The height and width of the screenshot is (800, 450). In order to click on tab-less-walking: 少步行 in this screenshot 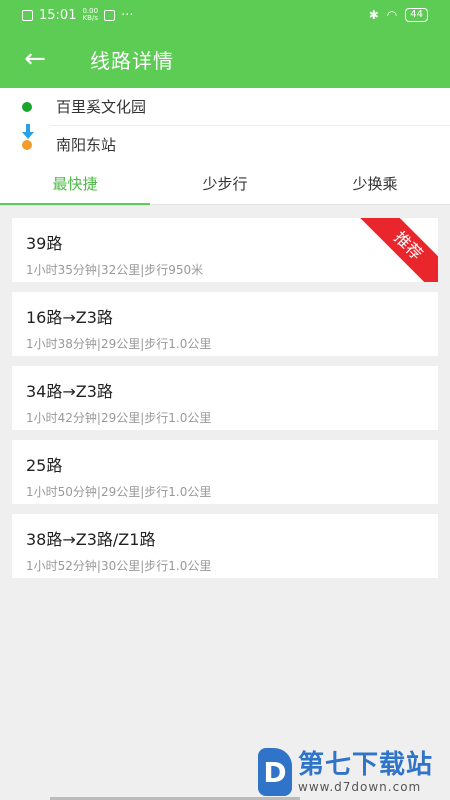, I will do `click(225, 183)`.